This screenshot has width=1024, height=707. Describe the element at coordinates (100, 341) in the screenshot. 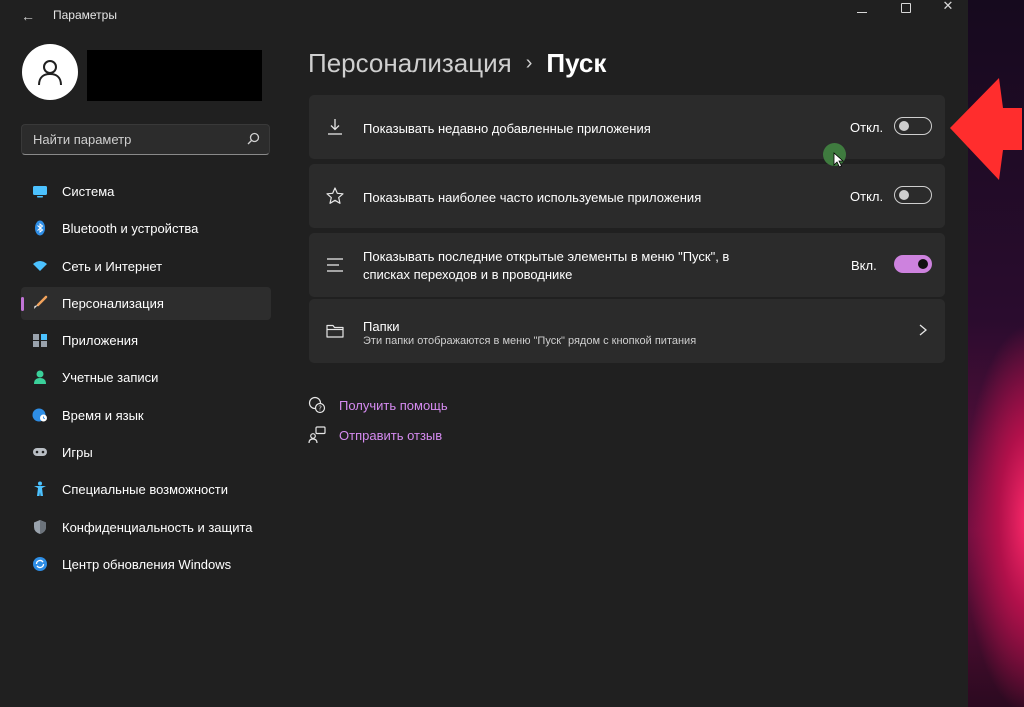

I see `sidebar-item-label: Приложения` at that location.